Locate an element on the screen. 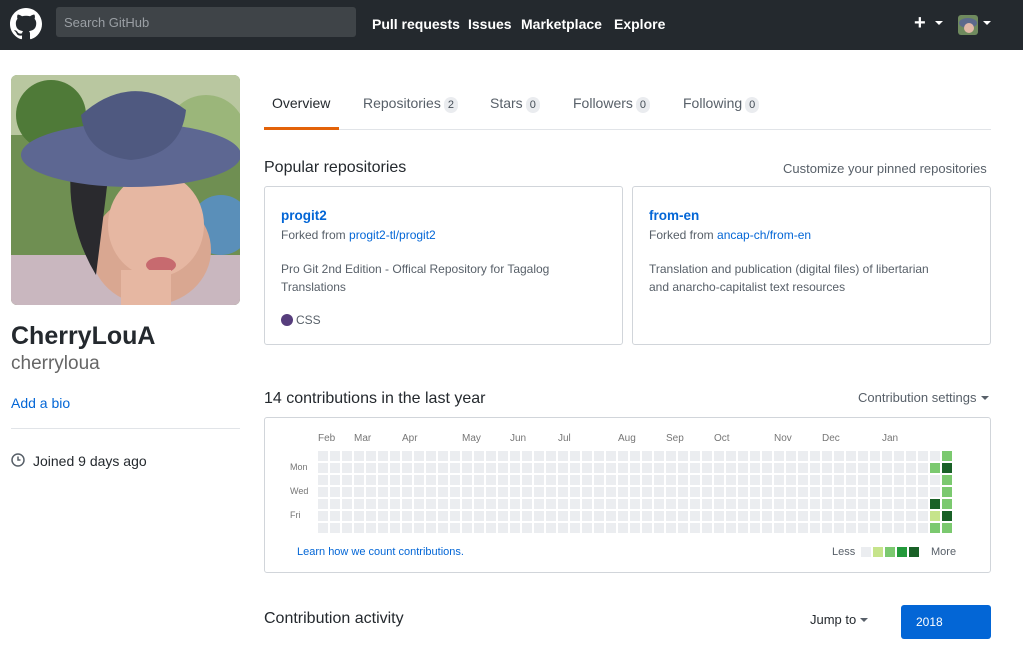 The image size is (1023, 660). learn-contributions-link: Learn how we count contributions. is located at coordinates (380, 552).